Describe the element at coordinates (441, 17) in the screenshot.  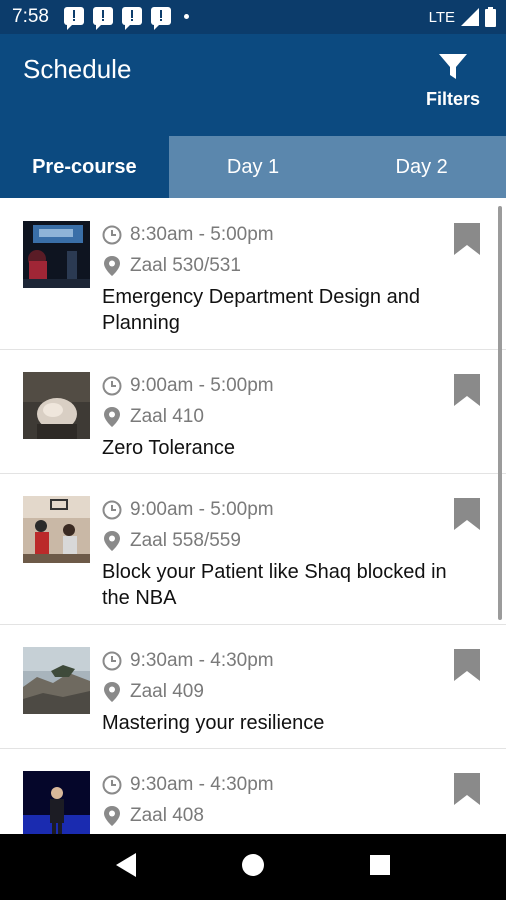
I see `network-type: LTE` at that location.